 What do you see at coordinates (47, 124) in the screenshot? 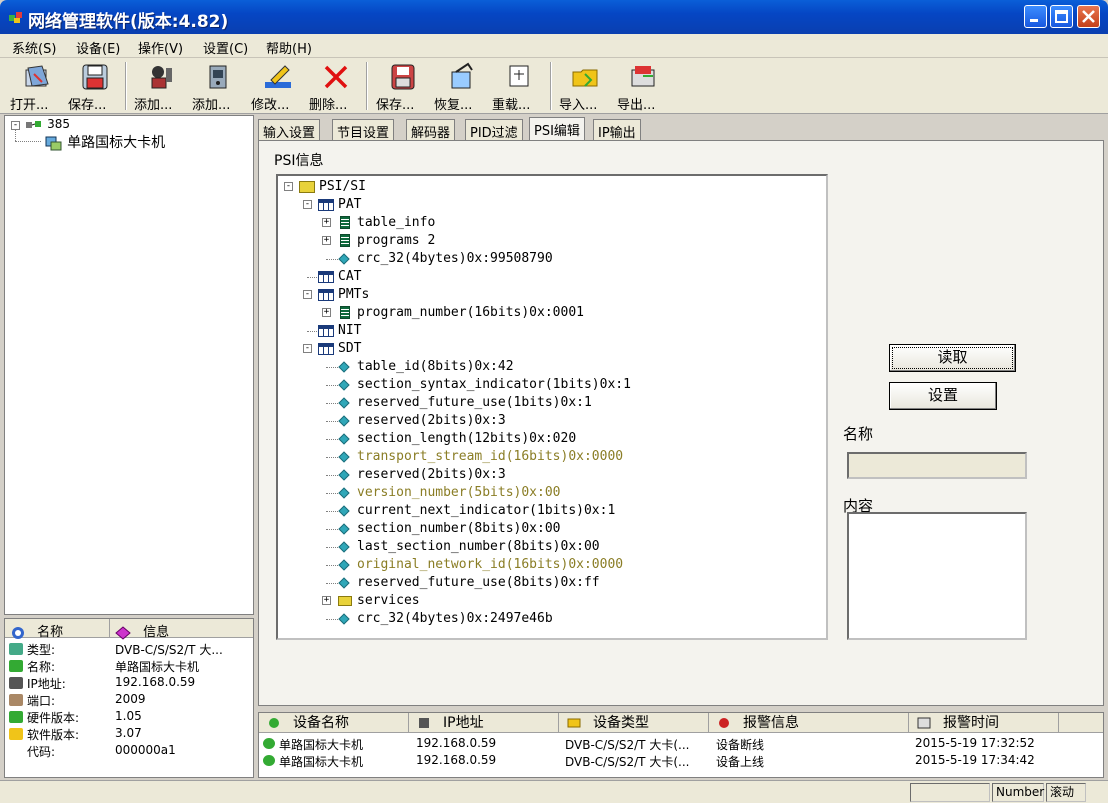
I see `tree-root: 385` at bounding box center [47, 124].